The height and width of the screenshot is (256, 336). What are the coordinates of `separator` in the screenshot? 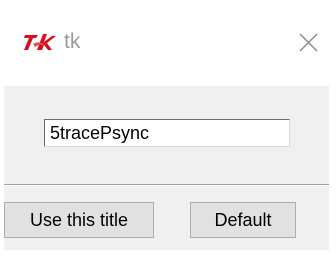 It's located at (166, 185).